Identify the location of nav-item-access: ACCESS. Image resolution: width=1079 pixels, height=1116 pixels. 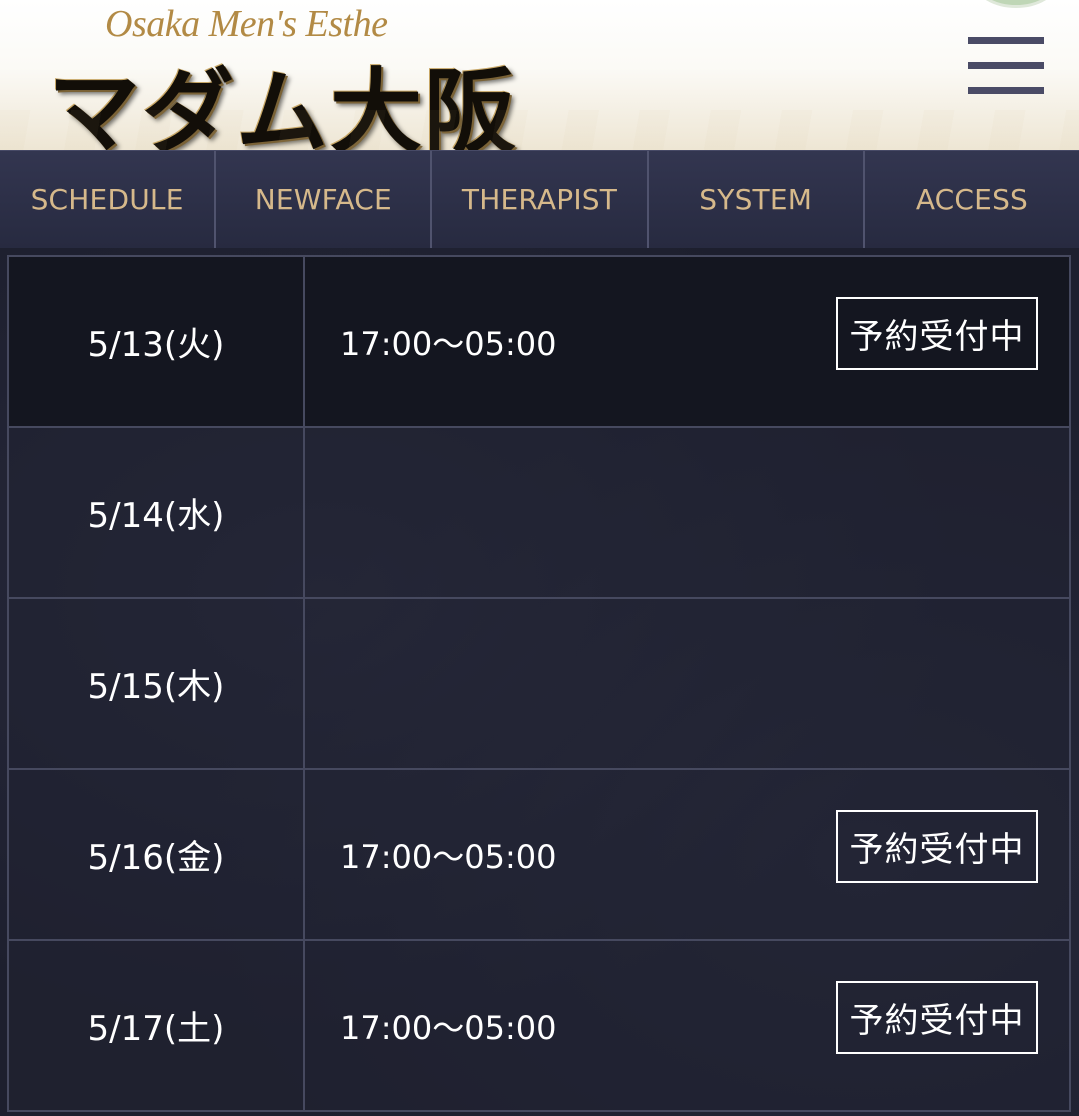
(972, 199).